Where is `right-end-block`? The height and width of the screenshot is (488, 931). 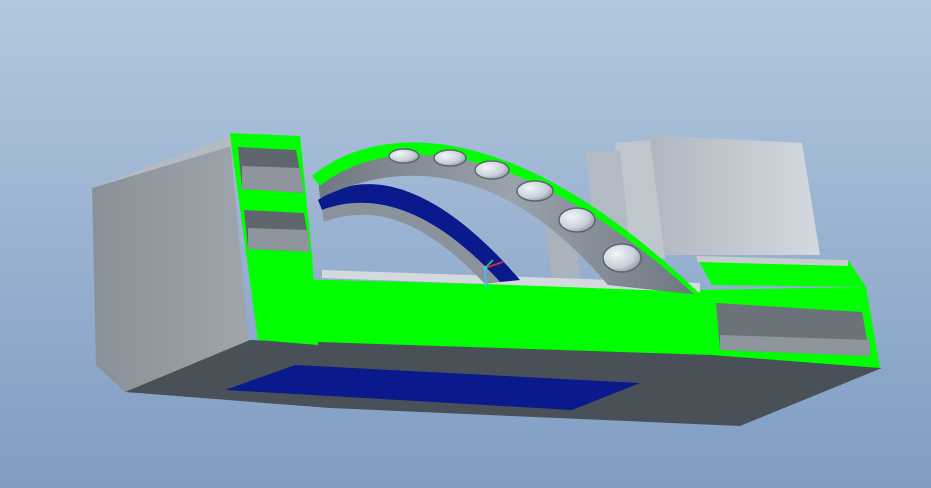 right-end-block is located at coordinates (788, 312).